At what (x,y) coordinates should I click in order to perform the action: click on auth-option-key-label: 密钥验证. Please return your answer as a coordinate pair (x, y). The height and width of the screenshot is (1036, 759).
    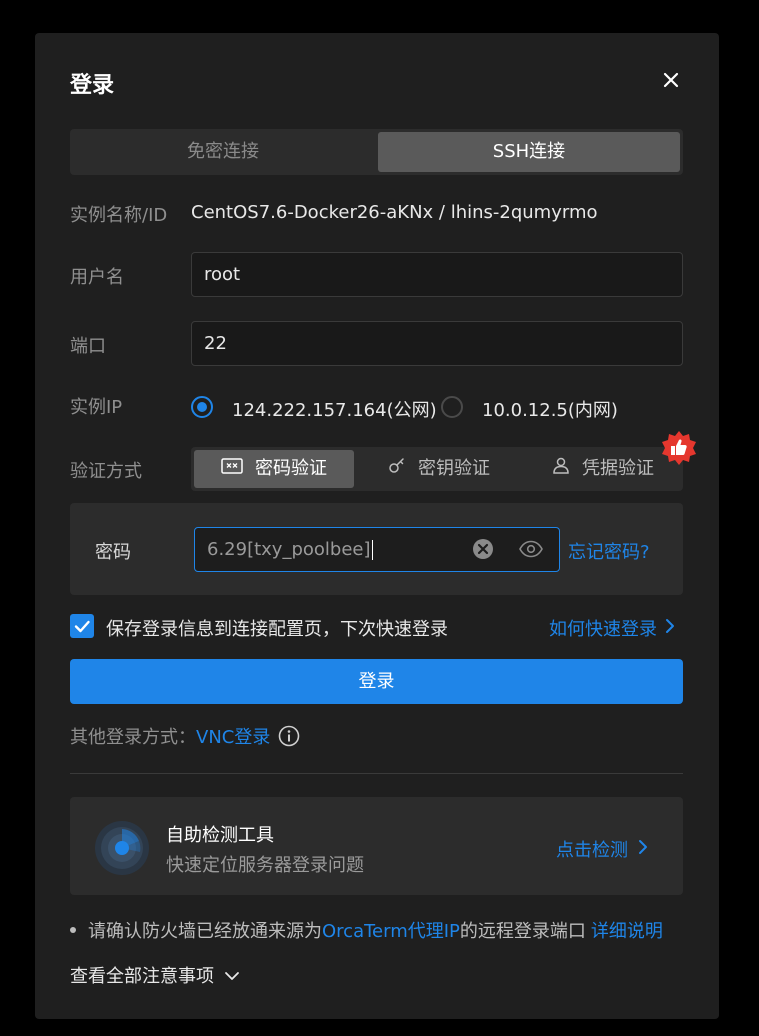
    Looking at the image, I should click on (454, 468).